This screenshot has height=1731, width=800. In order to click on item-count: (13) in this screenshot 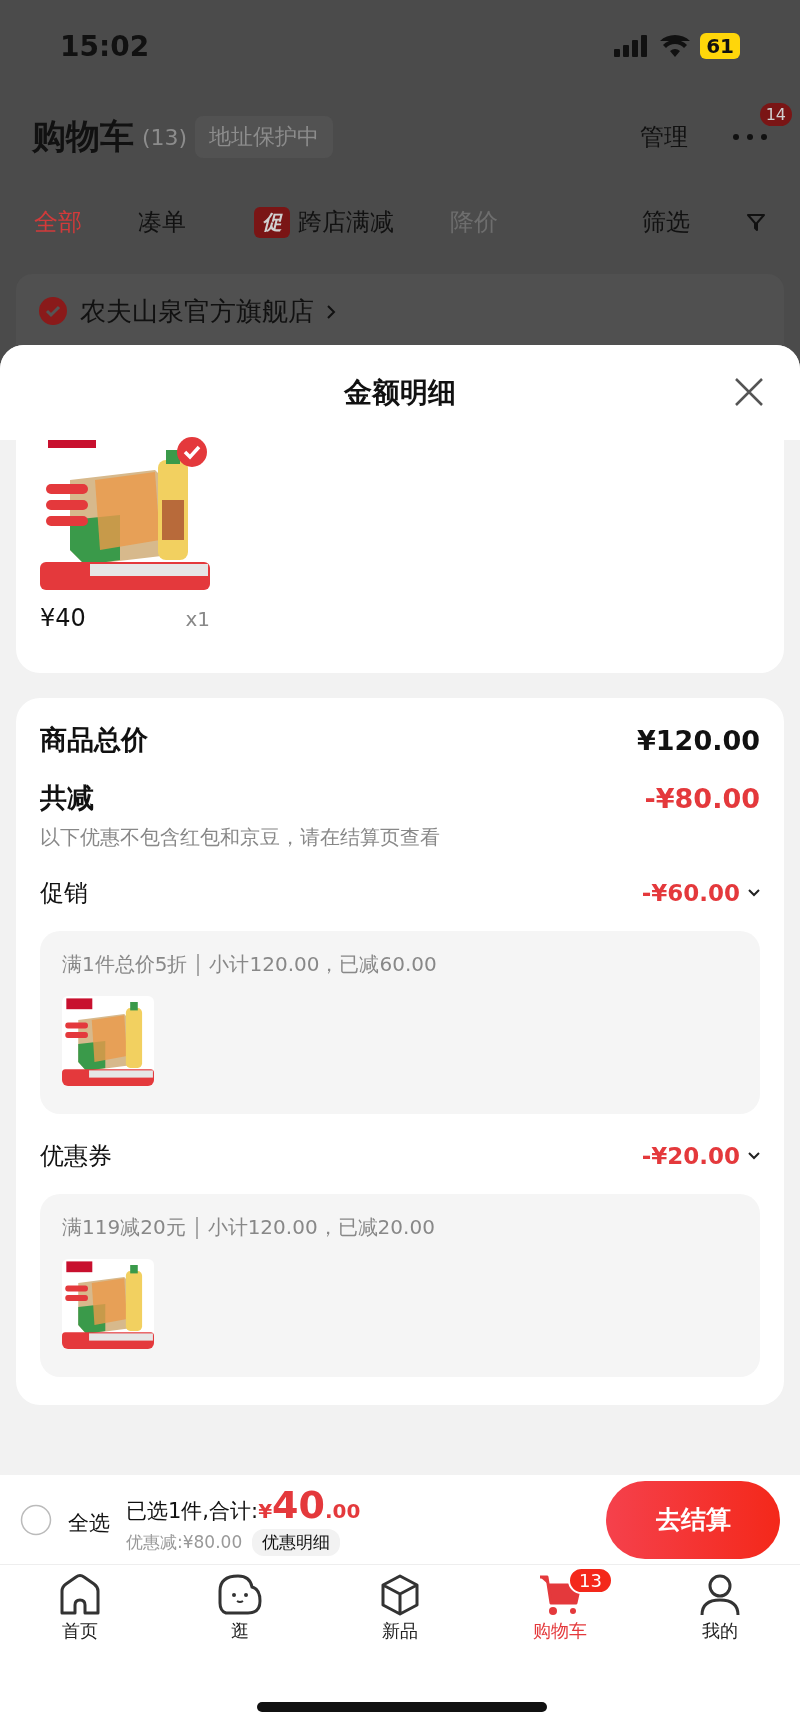, I will do `click(165, 137)`.